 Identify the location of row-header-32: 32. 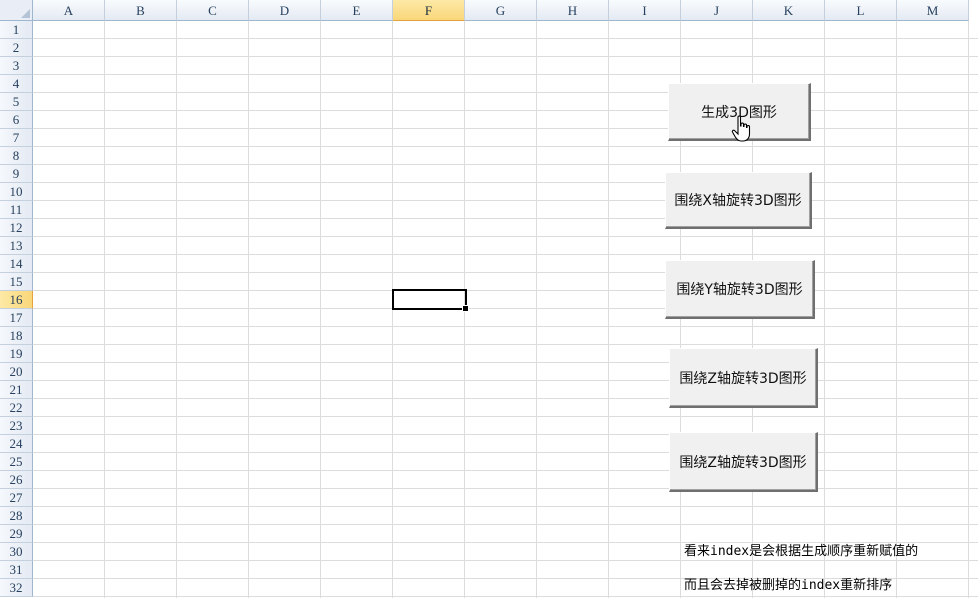
(16, 588).